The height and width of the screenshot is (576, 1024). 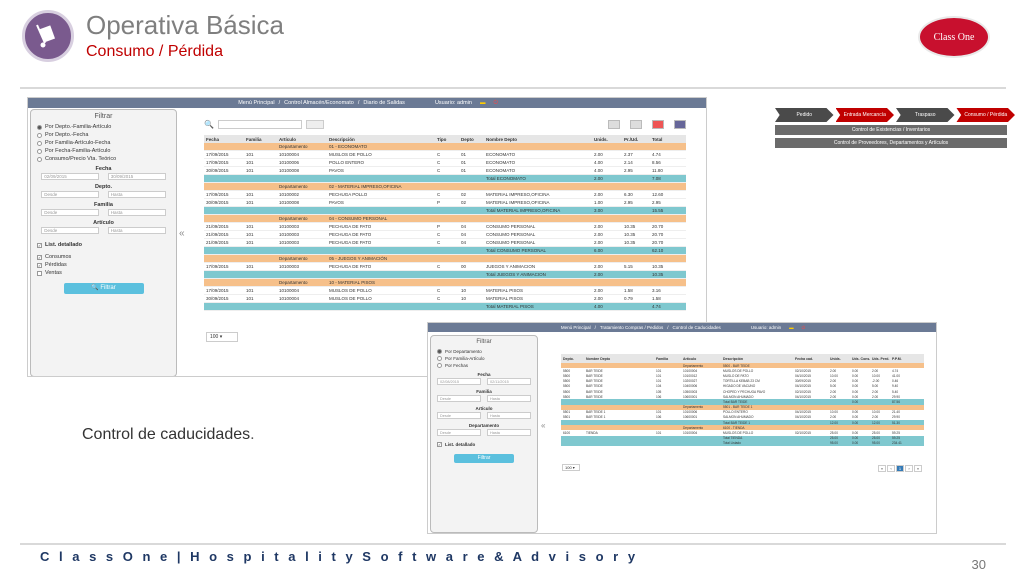 What do you see at coordinates (439, 444) in the screenshot?
I see `detalle-checkbox-2: ✓` at bounding box center [439, 444].